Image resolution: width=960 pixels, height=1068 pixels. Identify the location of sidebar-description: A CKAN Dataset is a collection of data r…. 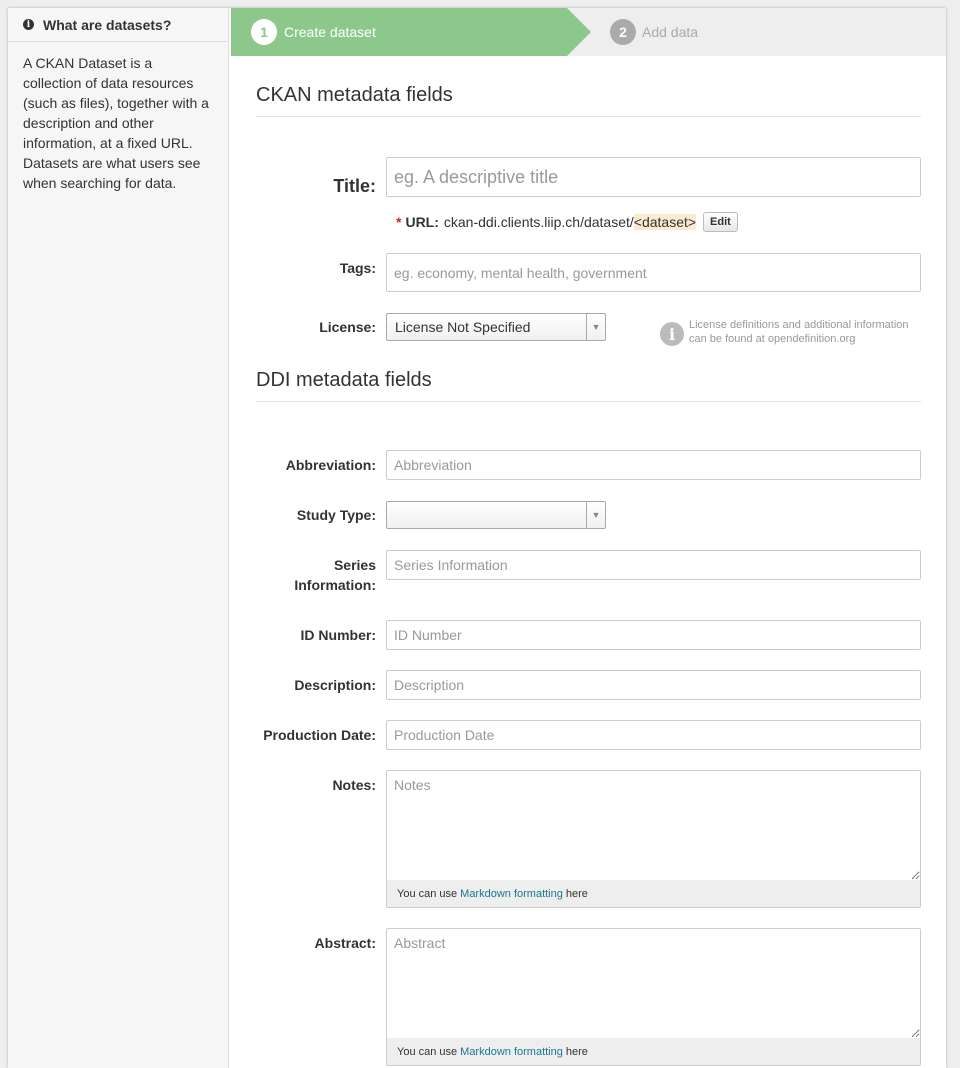
(116, 123).